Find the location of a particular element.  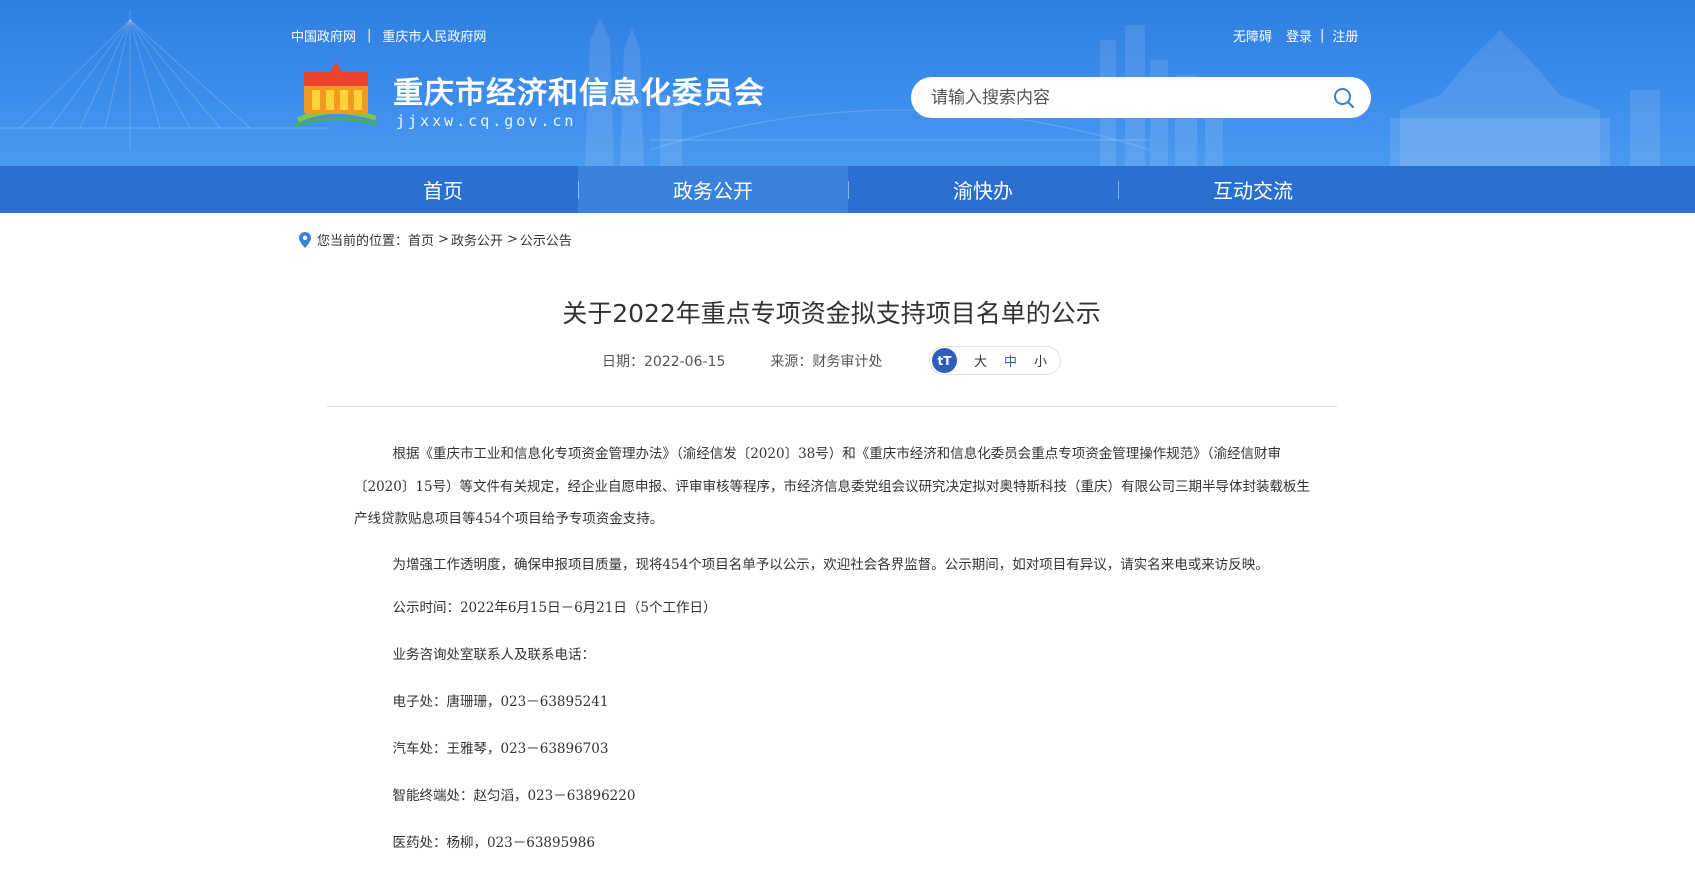

search-icon is located at coordinates (1344, 98).